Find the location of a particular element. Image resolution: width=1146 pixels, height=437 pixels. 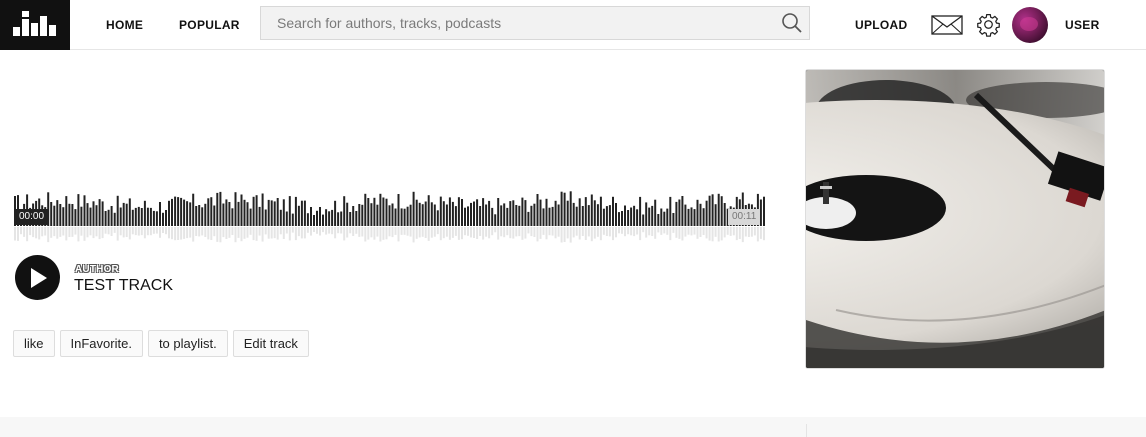

like-button: like is located at coordinates (34, 343).